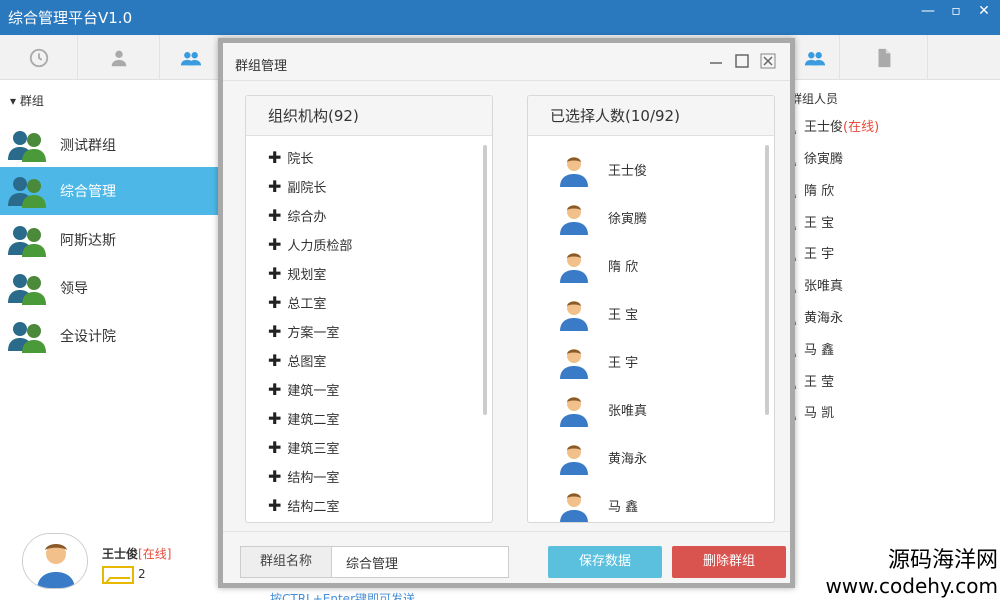 Image resolution: width=1000 pixels, height=600 pixels. Describe the element at coordinates (119, 57) in the screenshot. I see `tab-contacts` at that location.